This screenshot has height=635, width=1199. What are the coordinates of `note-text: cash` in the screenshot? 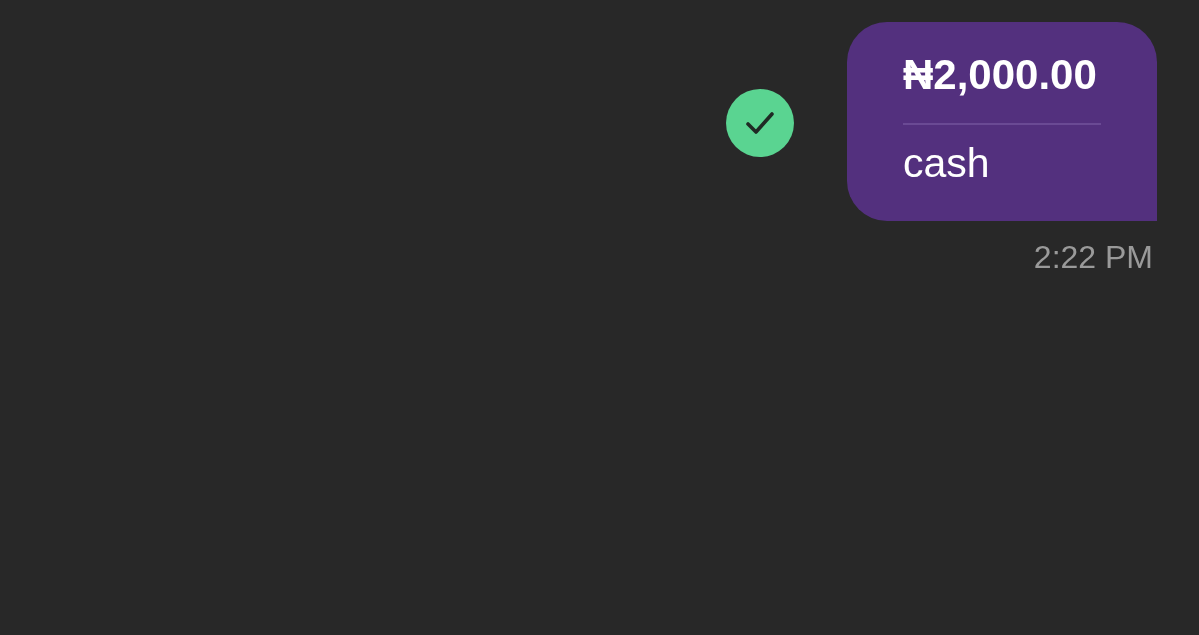 It's located at (947, 164).